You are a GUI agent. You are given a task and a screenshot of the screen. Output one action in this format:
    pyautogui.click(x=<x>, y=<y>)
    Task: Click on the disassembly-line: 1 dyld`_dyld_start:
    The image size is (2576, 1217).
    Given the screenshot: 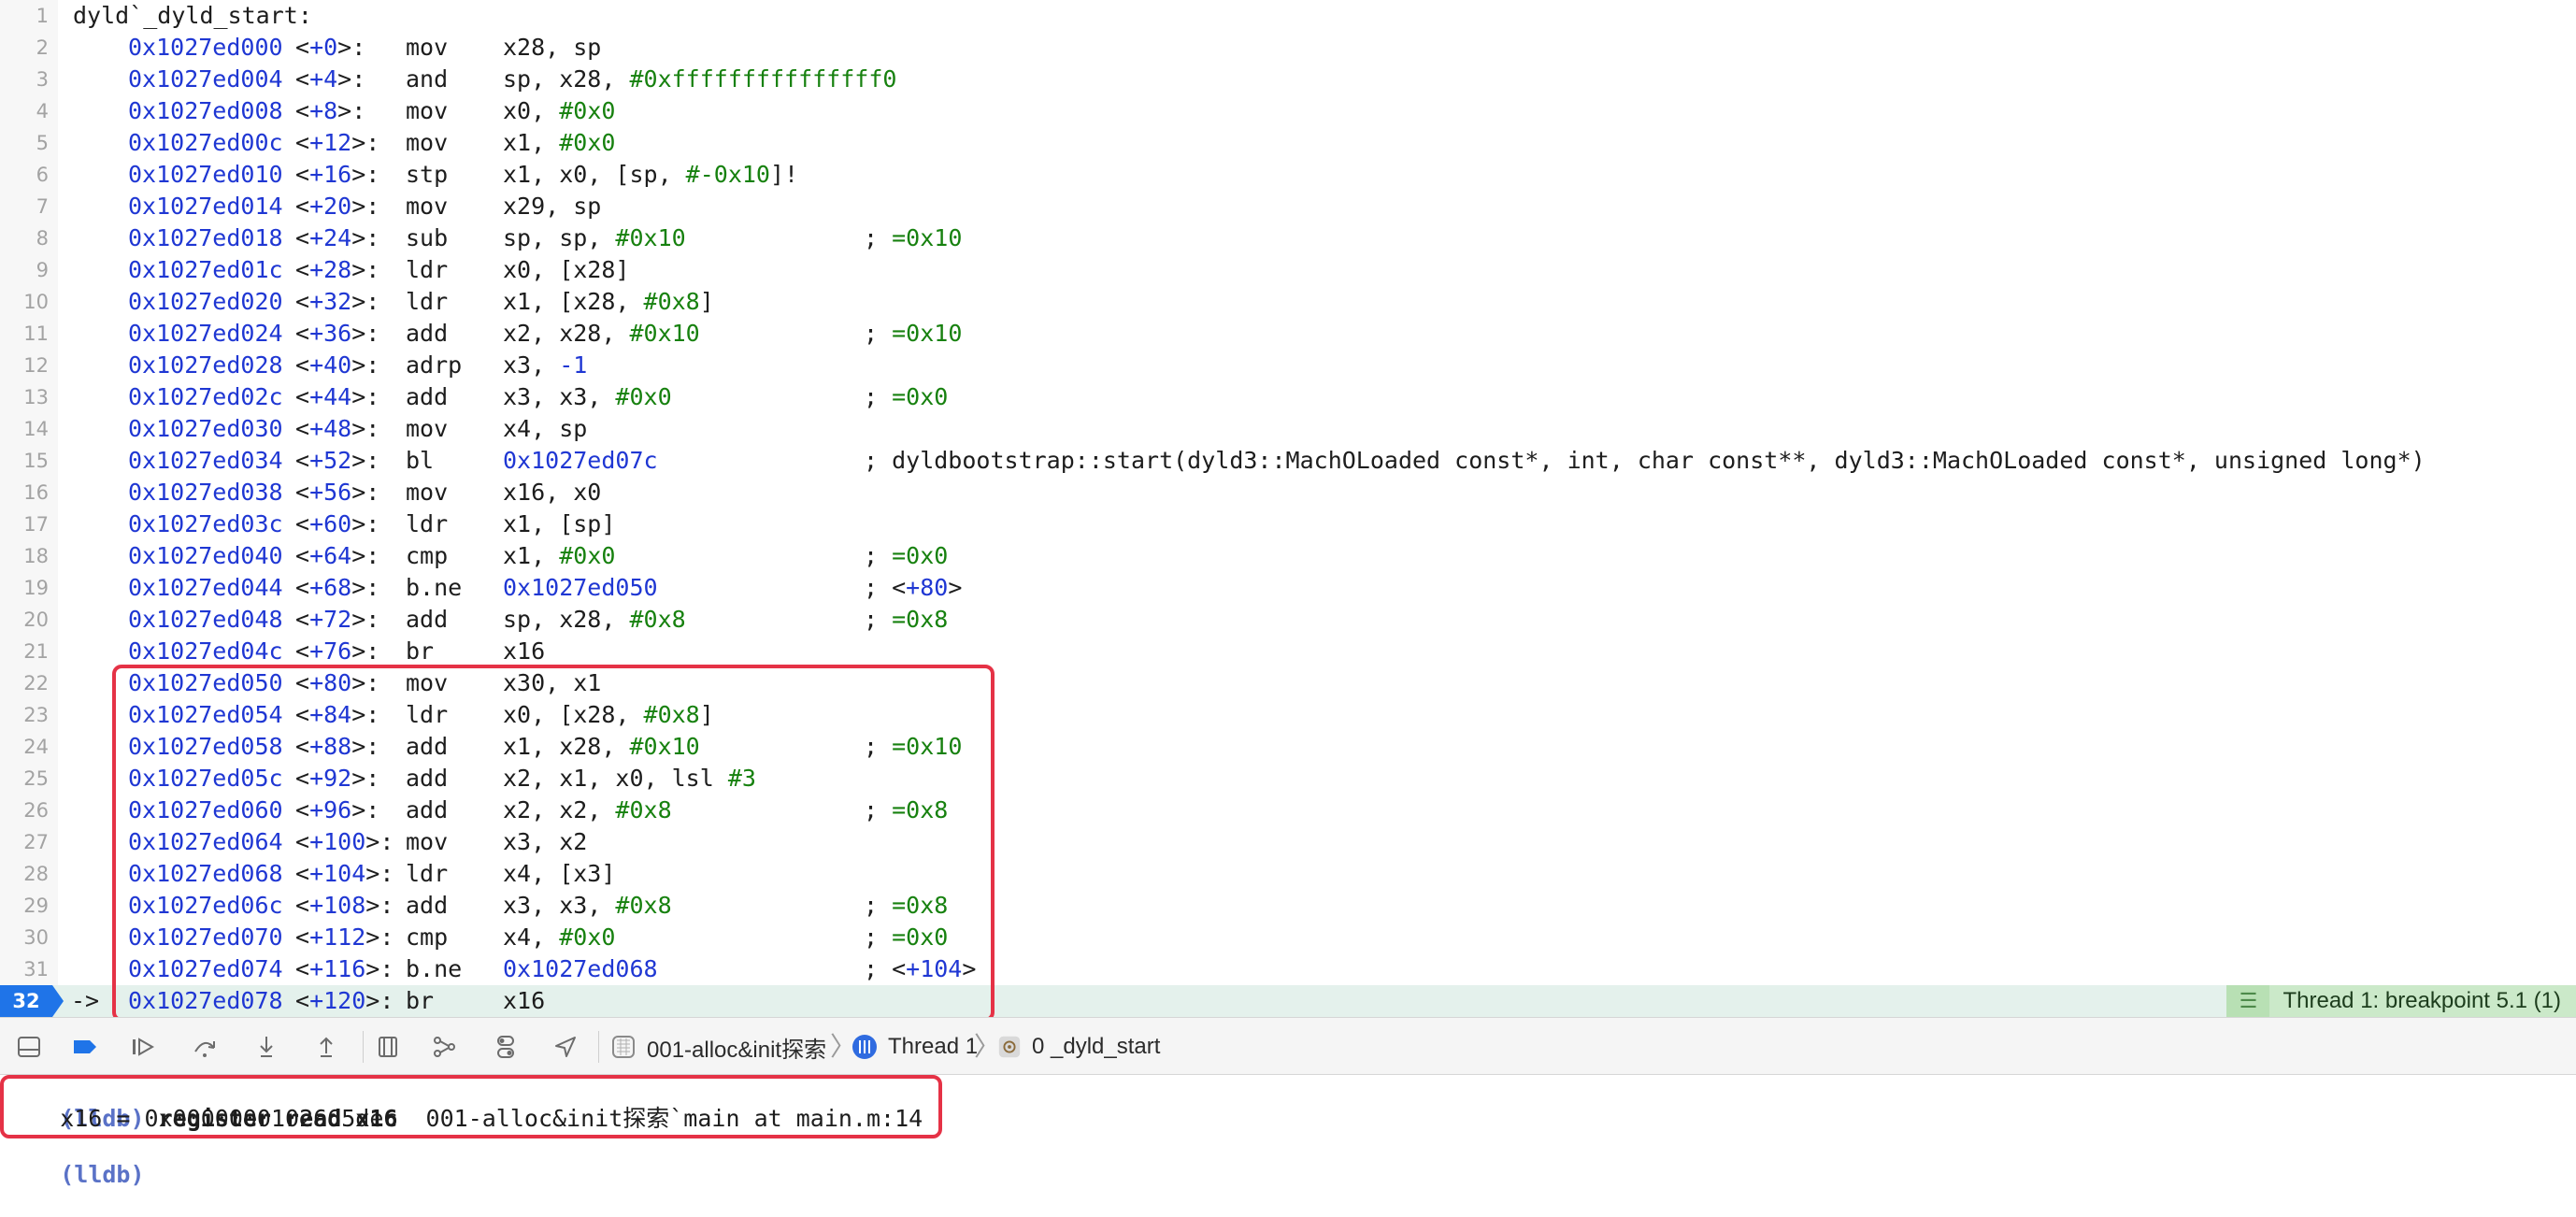 What is the action you would take?
    pyautogui.click(x=1288, y=16)
    